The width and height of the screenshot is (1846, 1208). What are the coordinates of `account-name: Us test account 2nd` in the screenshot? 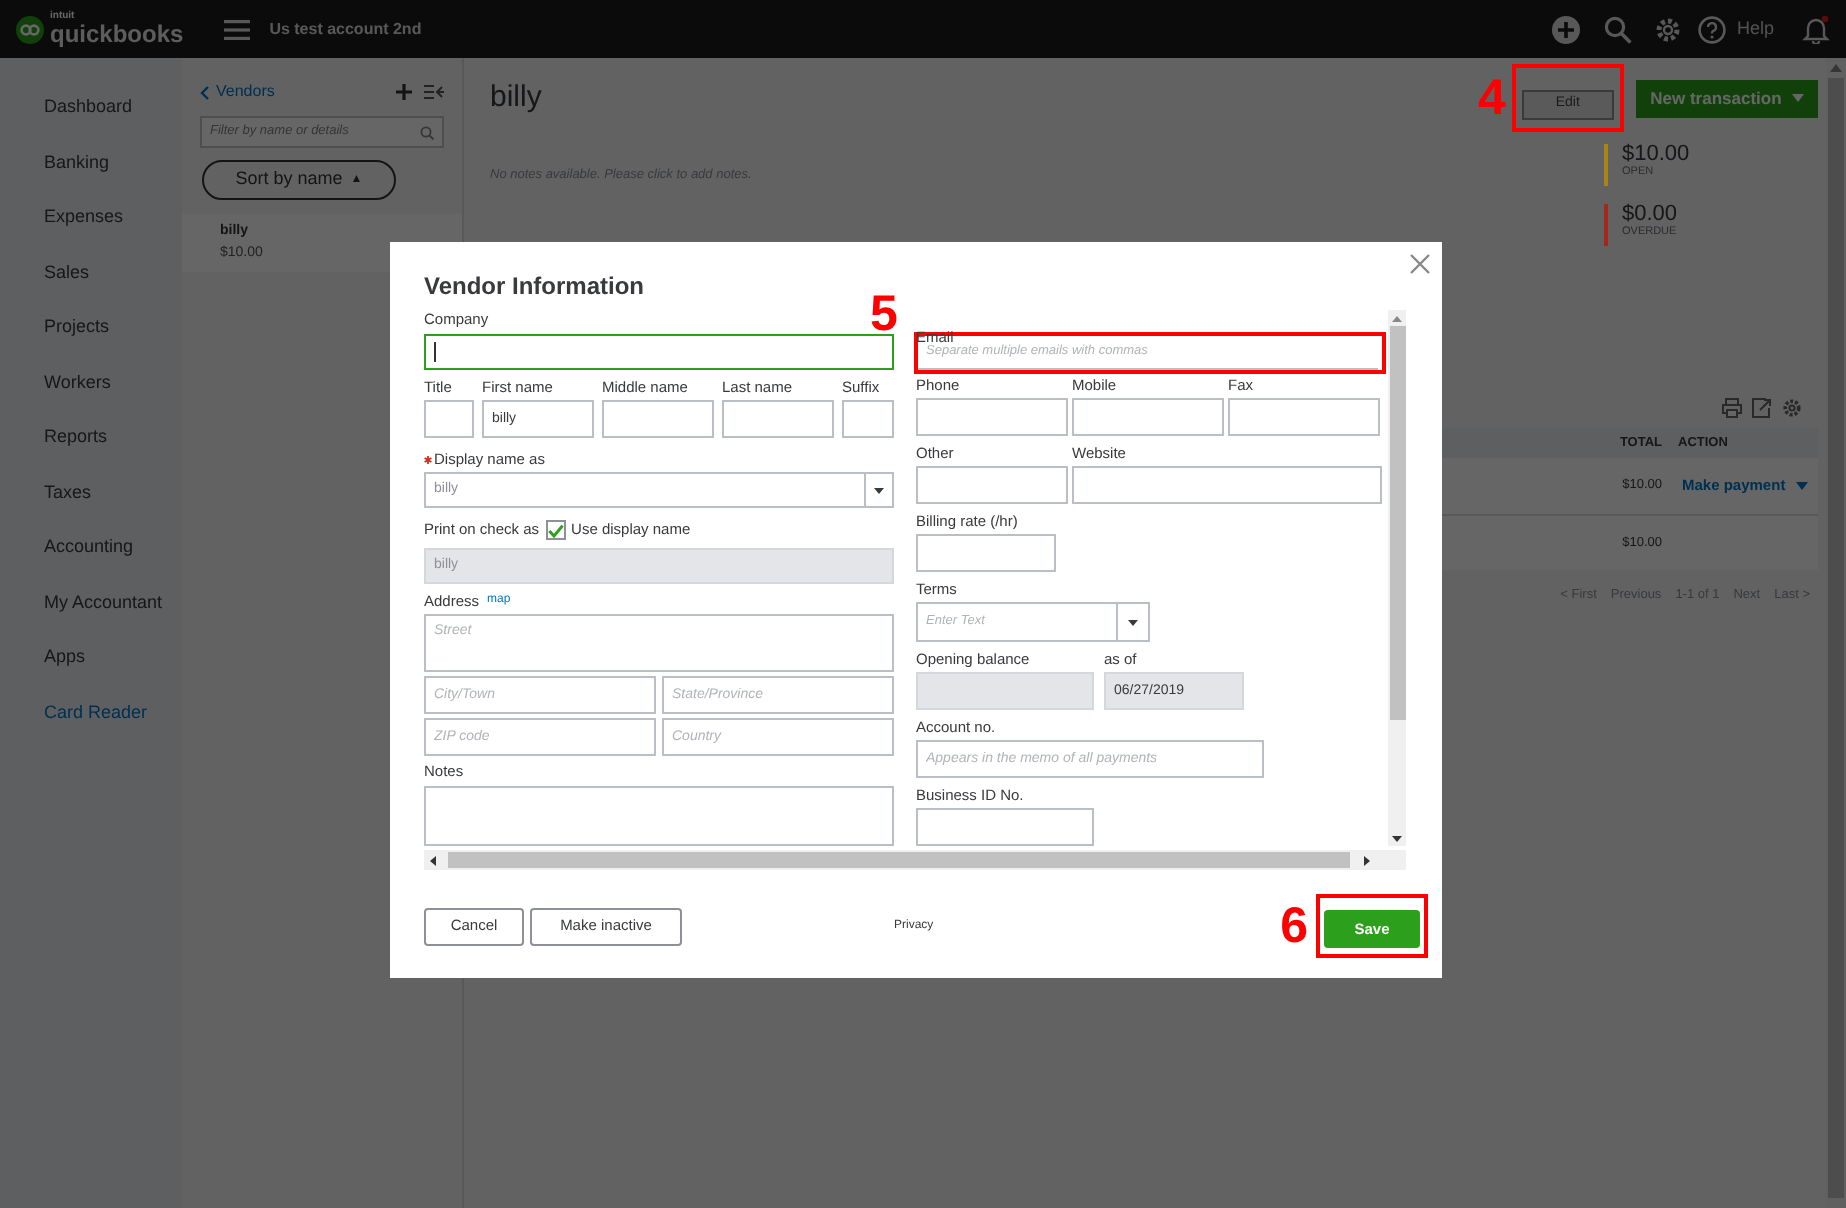 It's located at (345, 29).